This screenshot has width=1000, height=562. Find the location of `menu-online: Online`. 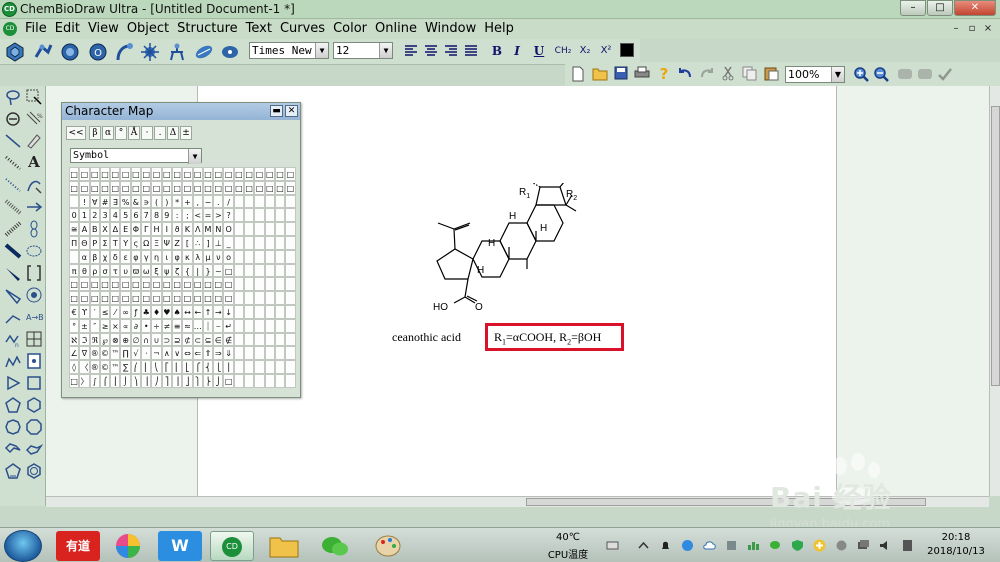

menu-online: Online is located at coordinates (396, 28).